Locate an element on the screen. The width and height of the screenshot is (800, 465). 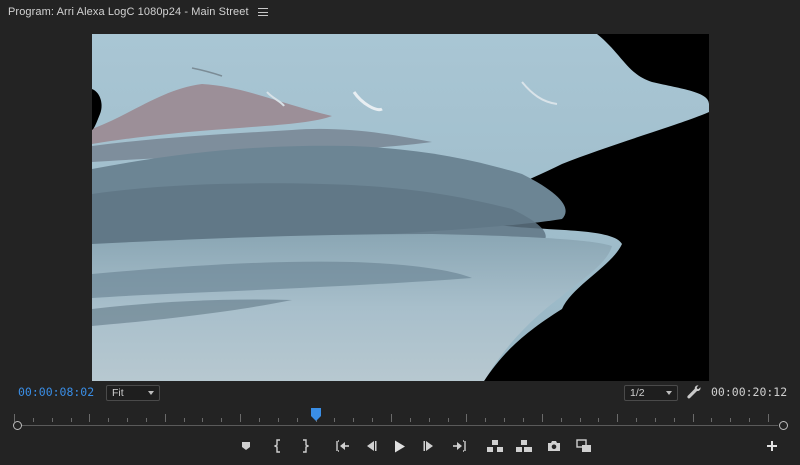
mark-out-icon is located at coordinates (306, 446).